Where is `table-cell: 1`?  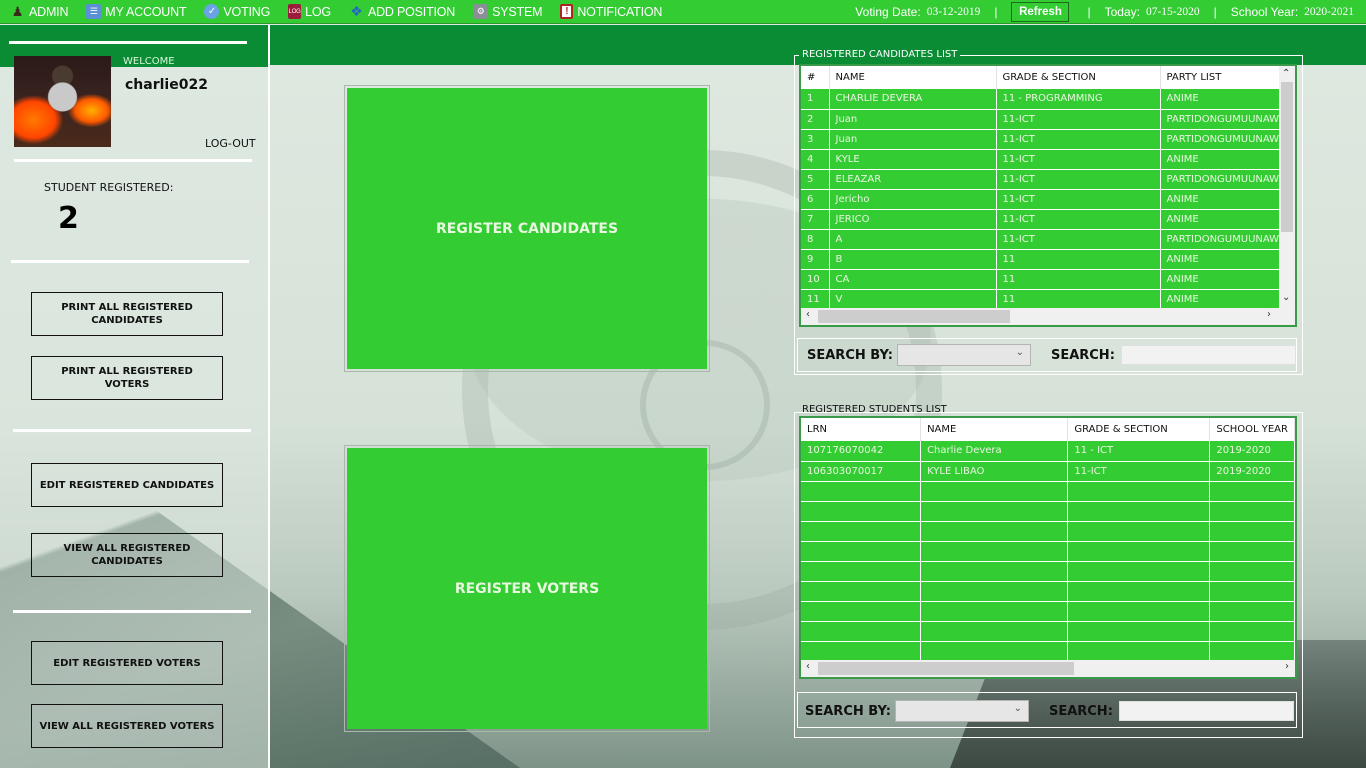
table-cell: 1 is located at coordinates (815, 99).